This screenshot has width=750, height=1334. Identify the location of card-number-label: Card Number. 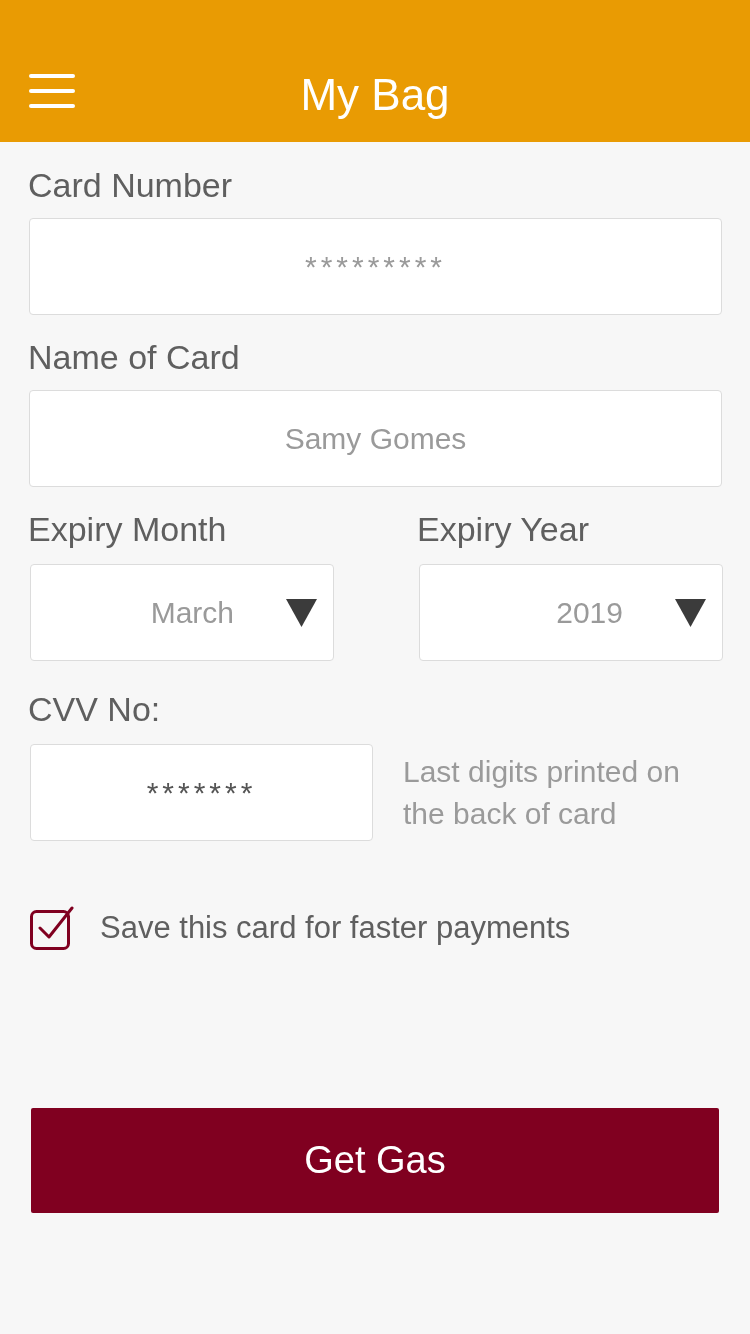
(131, 185).